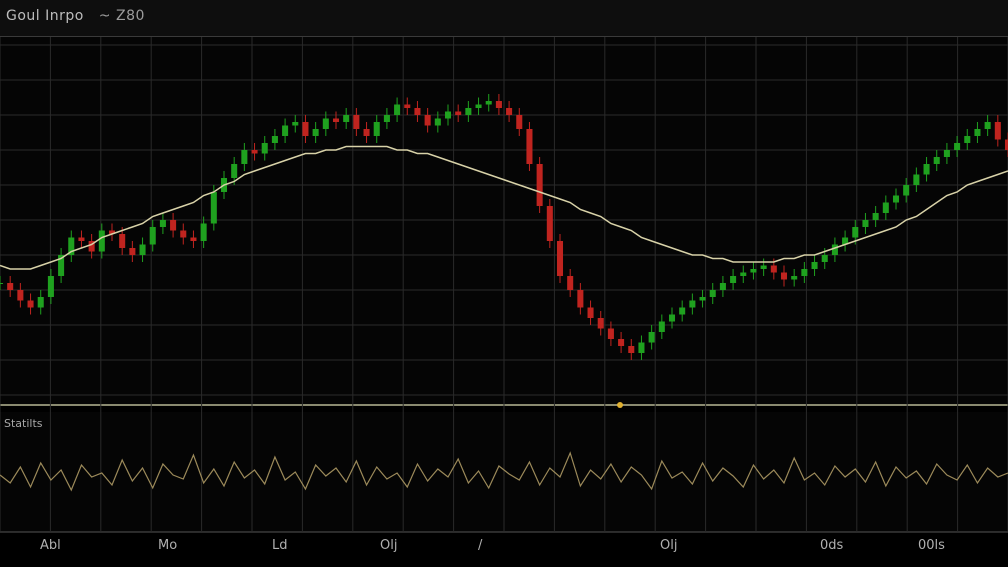 The image size is (1008, 567). Describe the element at coordinates (168, 545) in the screenshot. I see `x-tick-label: Mo` at that location.